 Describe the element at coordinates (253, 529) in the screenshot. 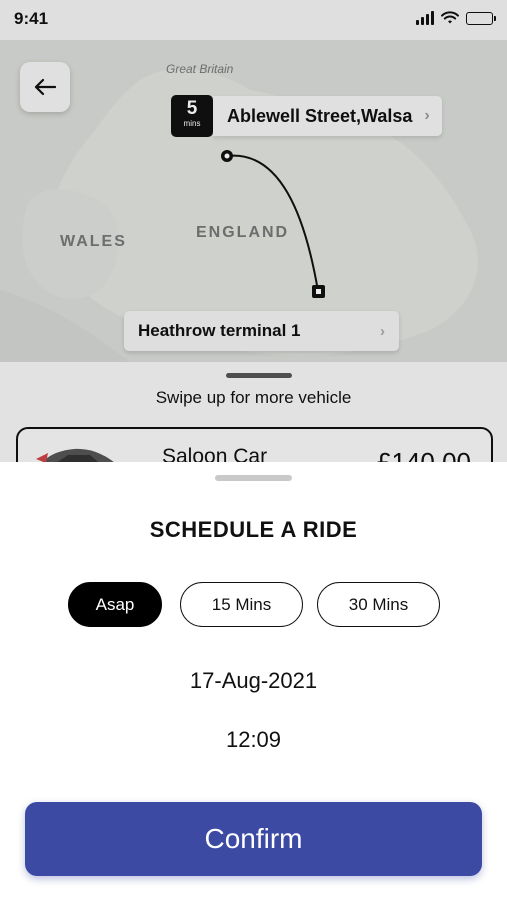

I see `sheet-title: SCHEDULE A RIDE` at that location.